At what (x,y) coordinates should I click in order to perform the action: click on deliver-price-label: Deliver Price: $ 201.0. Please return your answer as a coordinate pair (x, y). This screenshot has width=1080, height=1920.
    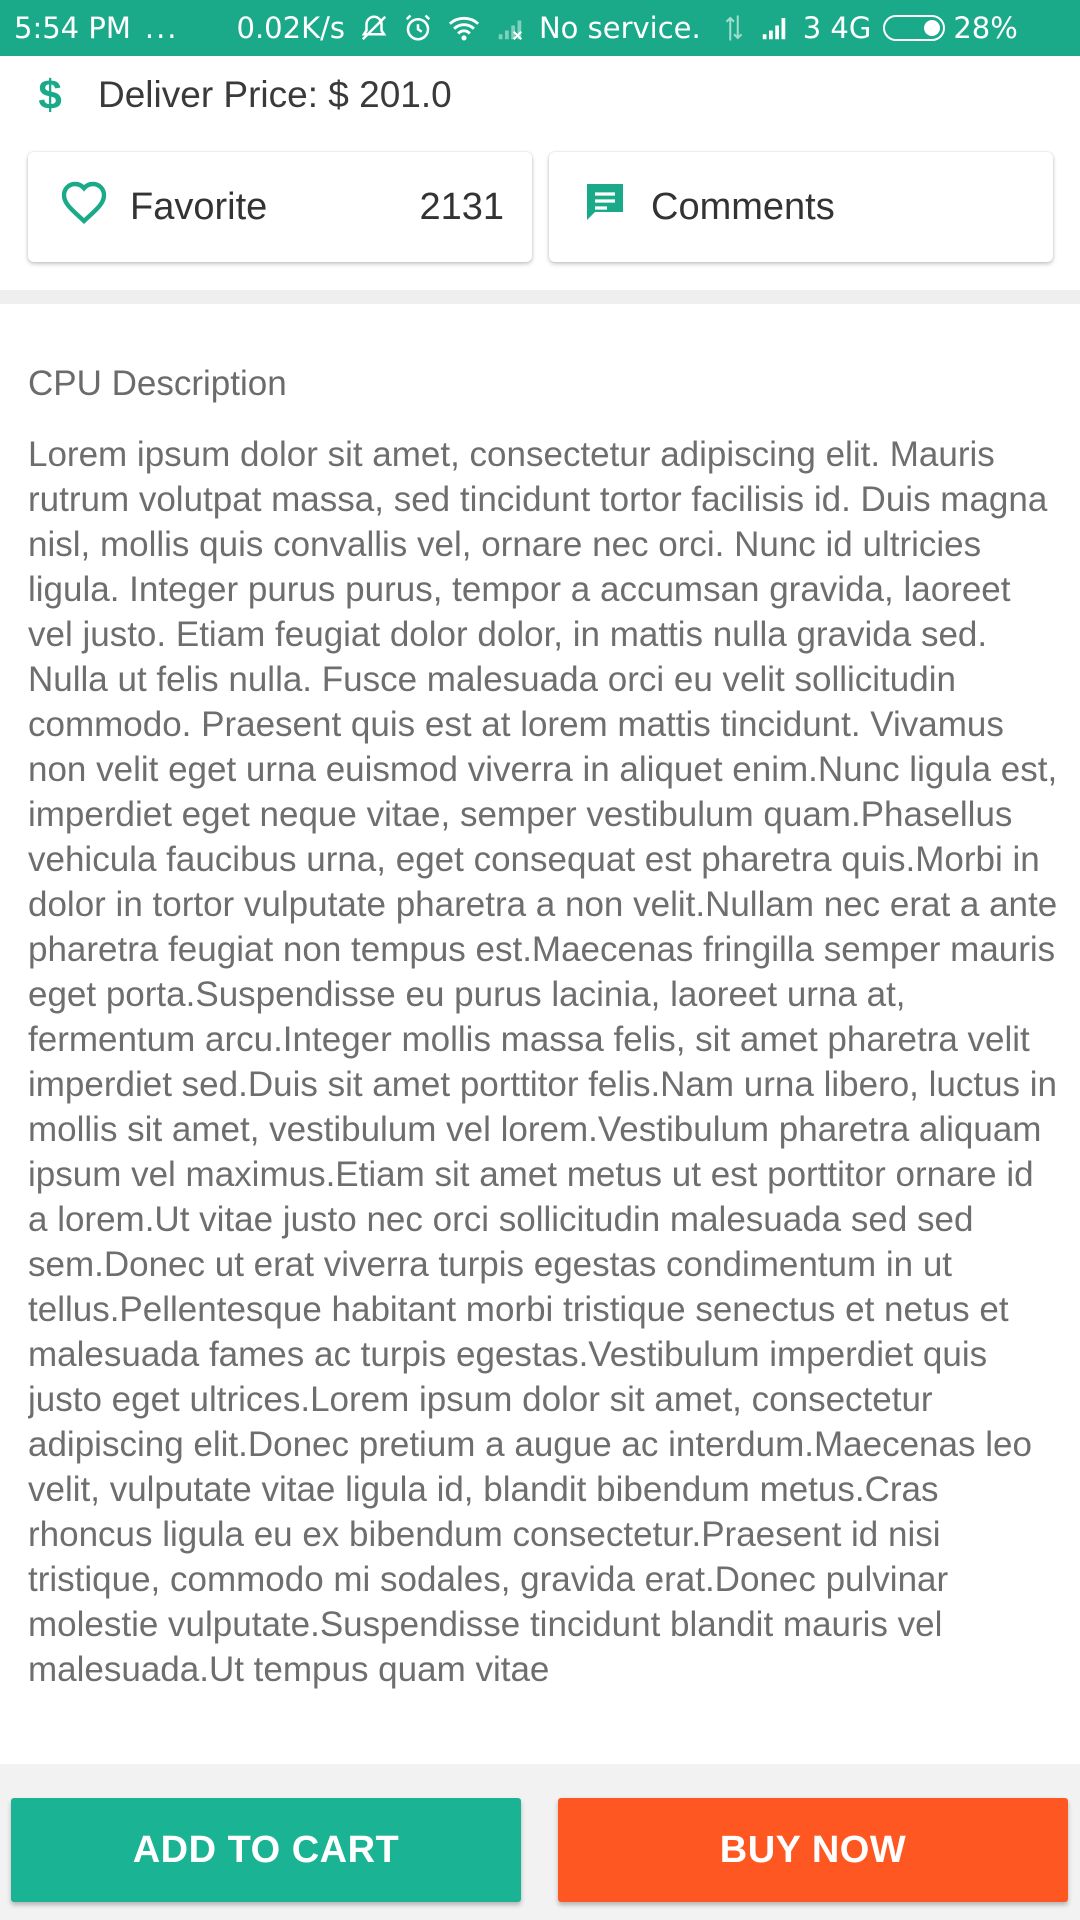
    Looking at the image, I should click on (275, 94).